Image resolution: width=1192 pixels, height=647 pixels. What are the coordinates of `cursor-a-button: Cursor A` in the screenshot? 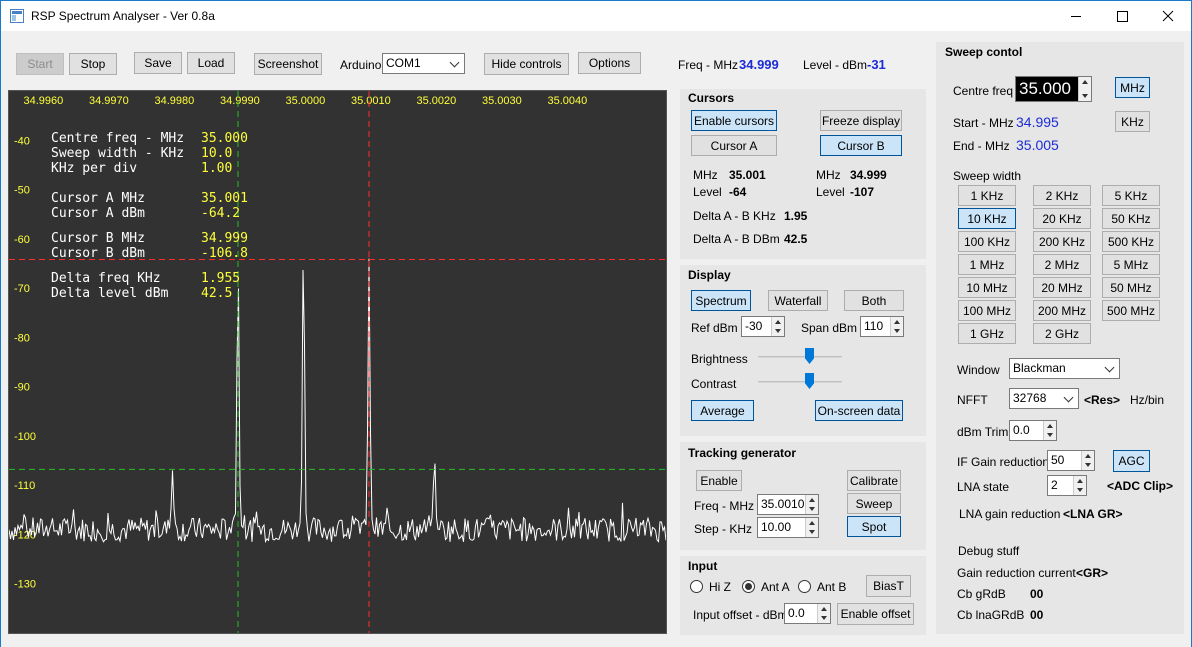 It's located at (734, 145).